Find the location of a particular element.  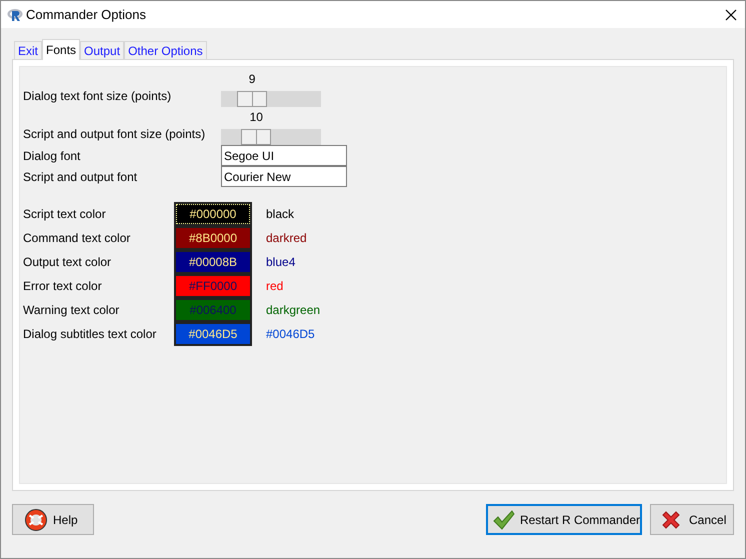

help-button: Help is located at coordinates (53, 519).